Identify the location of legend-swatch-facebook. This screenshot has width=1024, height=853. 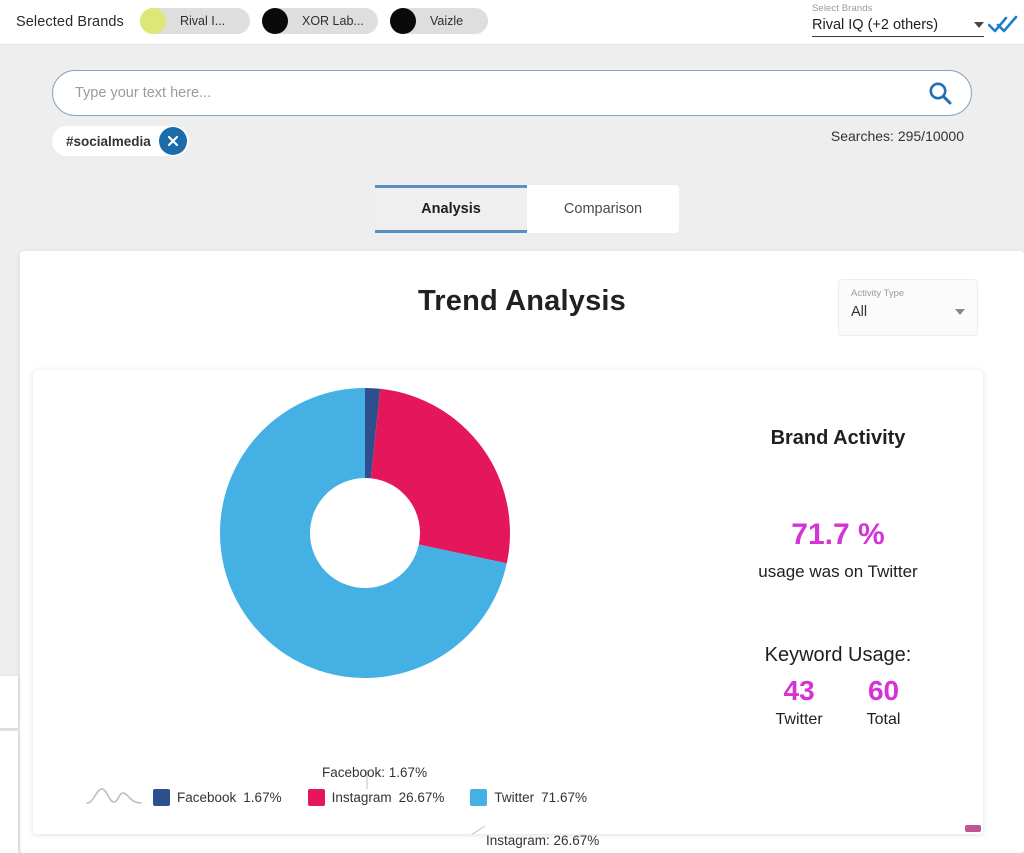
(161, 797).